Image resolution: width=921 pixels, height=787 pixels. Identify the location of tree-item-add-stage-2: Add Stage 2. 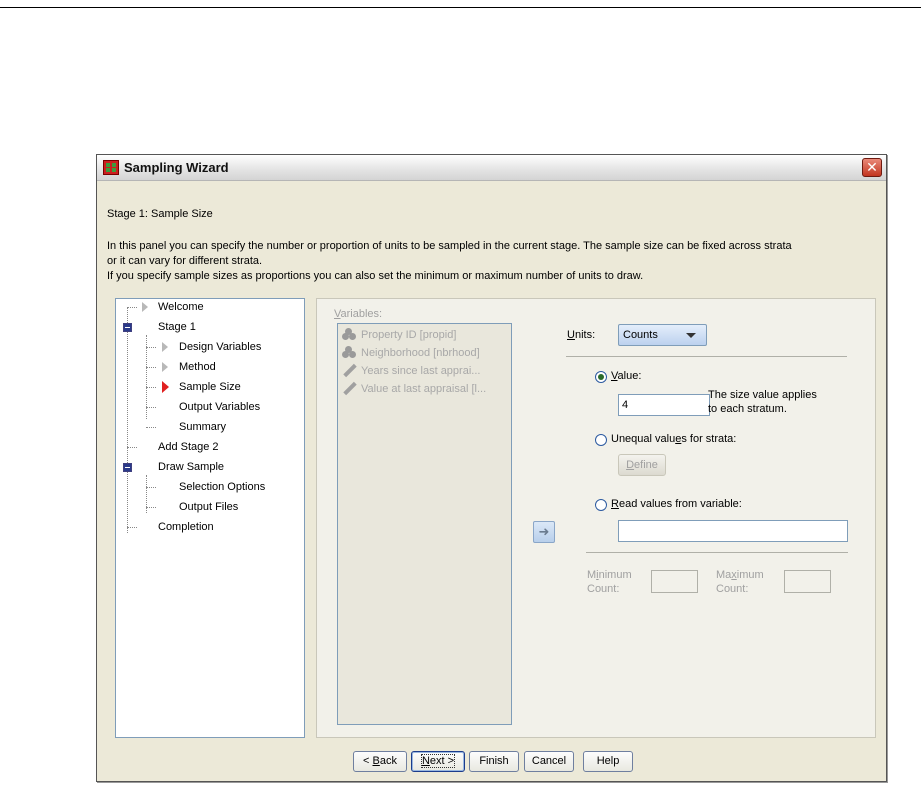
(188, 447).